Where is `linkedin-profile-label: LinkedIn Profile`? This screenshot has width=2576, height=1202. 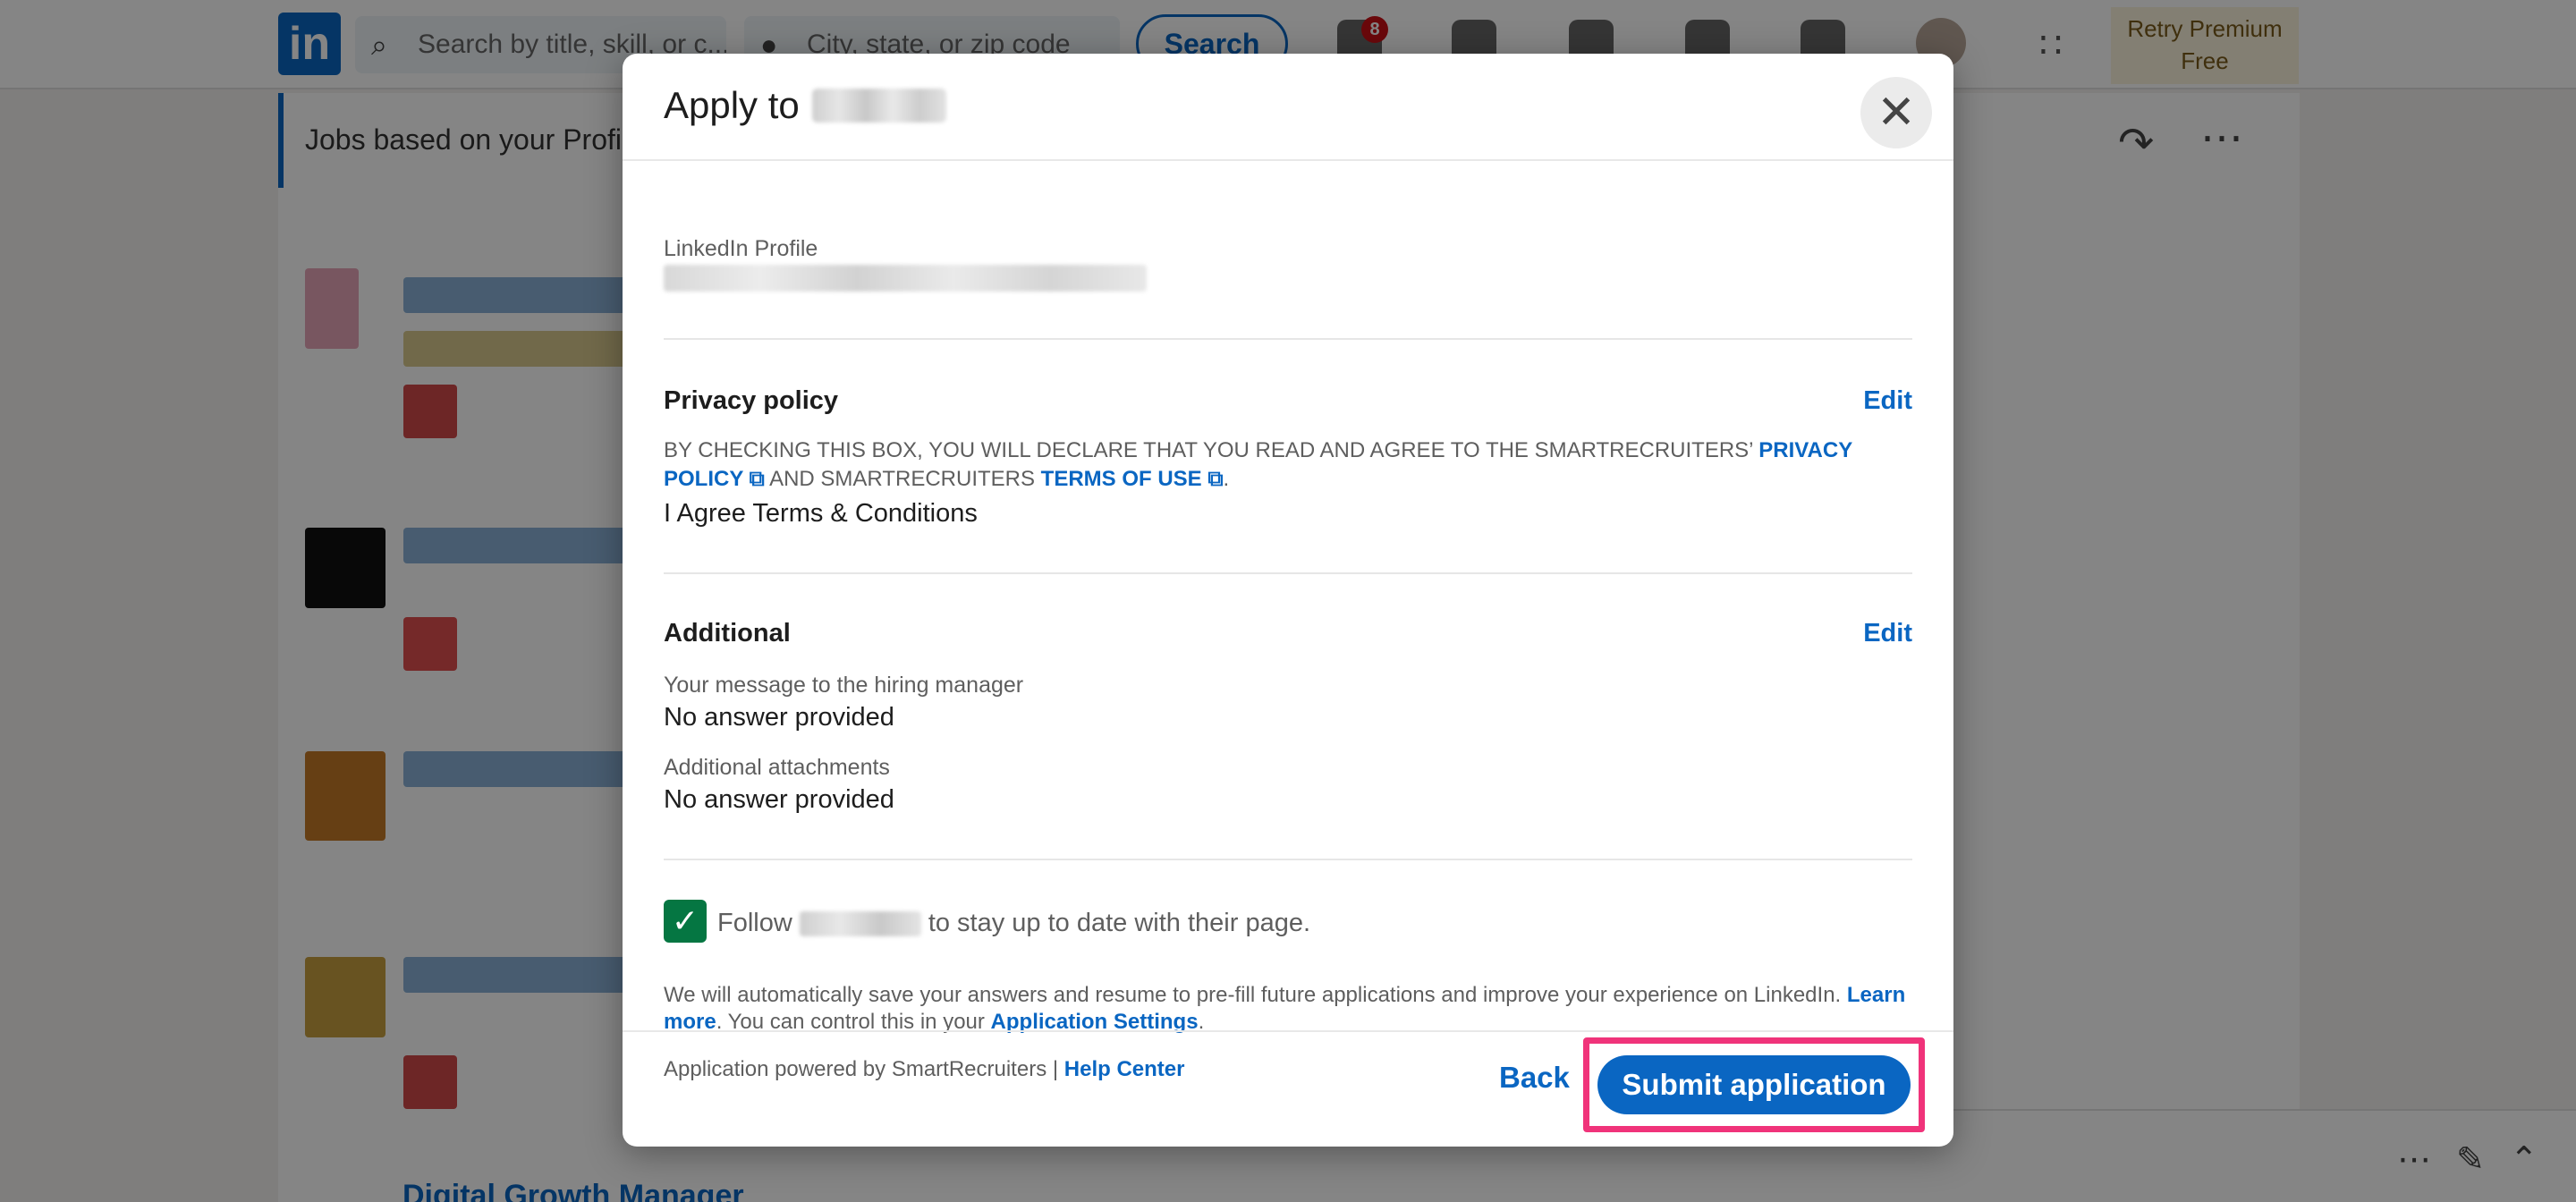 linkedin-profile-label: LinkedIn Profile is located at coordinates (741, 248).